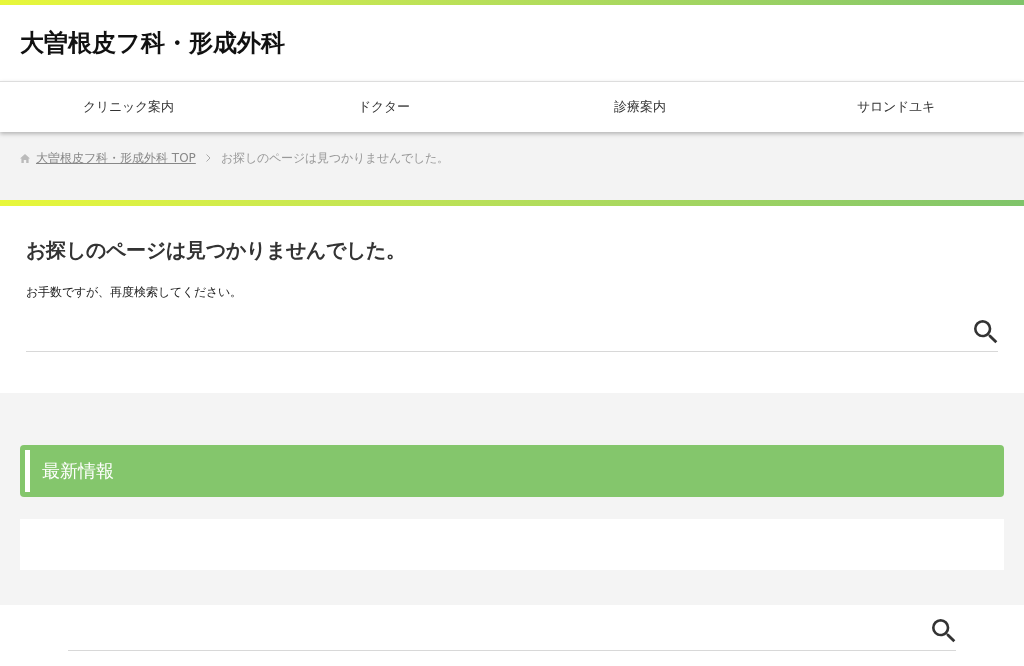 The height and width of the screenshot is (666, 1024). Describe the element at coordinates (640, 107) in the screenshot. I see `nav-link: 診療案内` at that location.